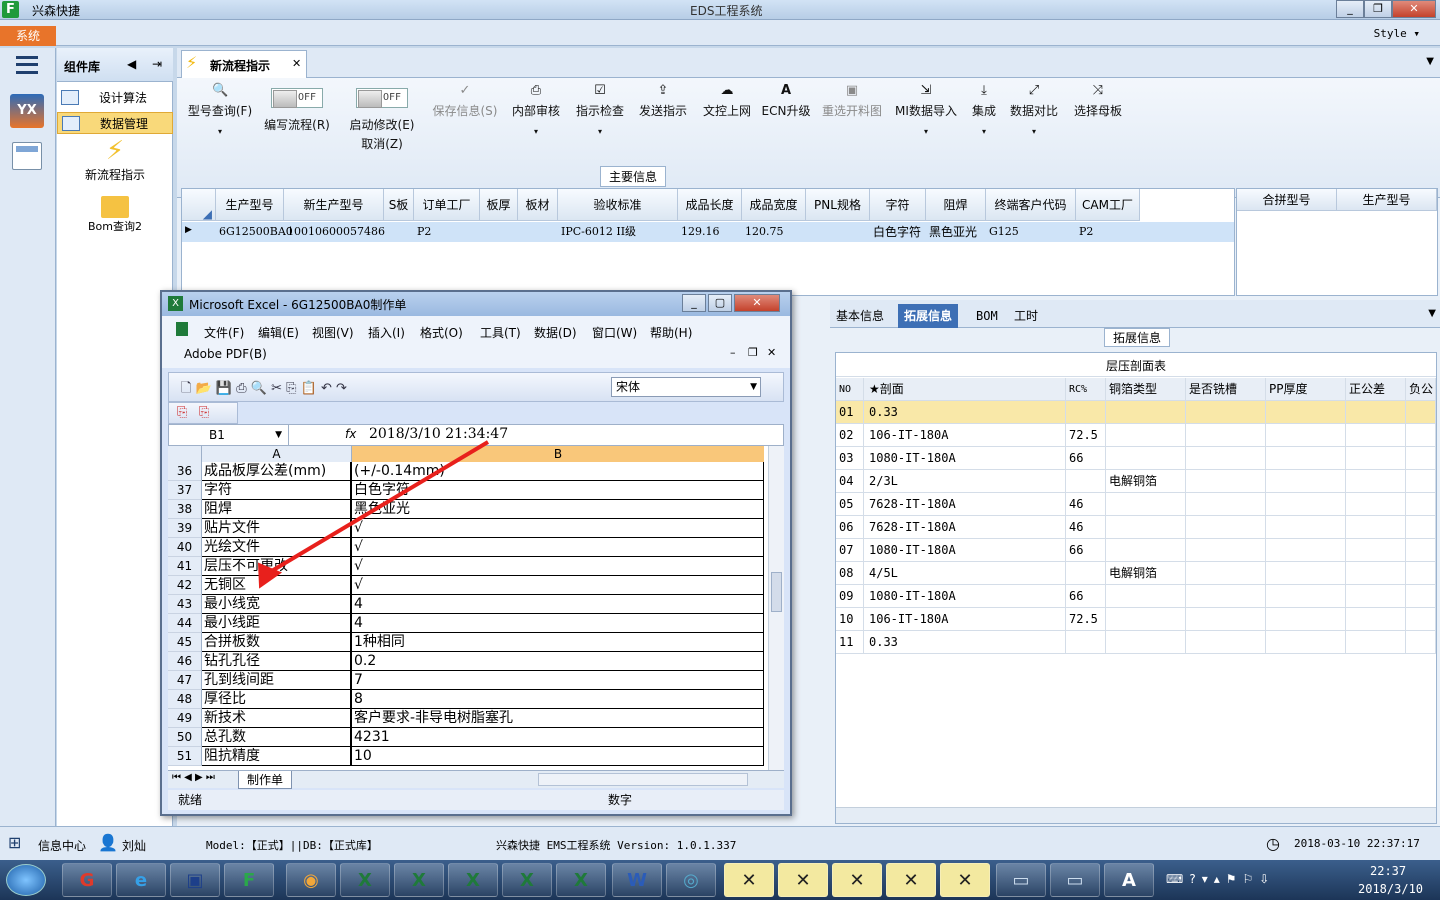  Describe the element at coordinates (1220, 879) in the screenshot. I see `system-tray-icons: ⌨?▾▴⚑⚐⇩` at that location.